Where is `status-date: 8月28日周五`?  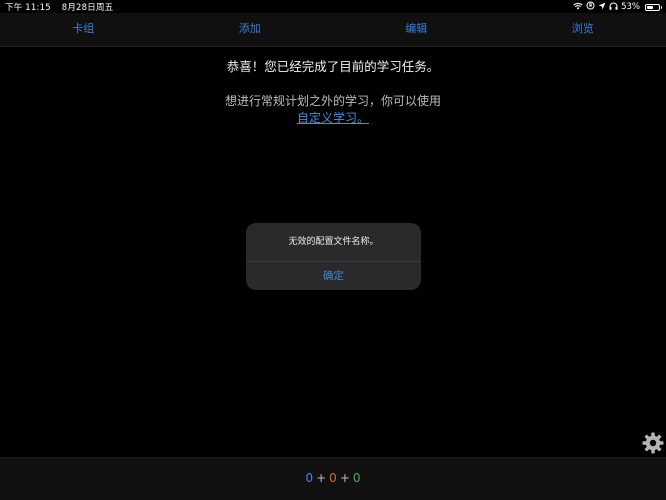 status-date: 8月28日周五 is located at coordinates (87, 8).